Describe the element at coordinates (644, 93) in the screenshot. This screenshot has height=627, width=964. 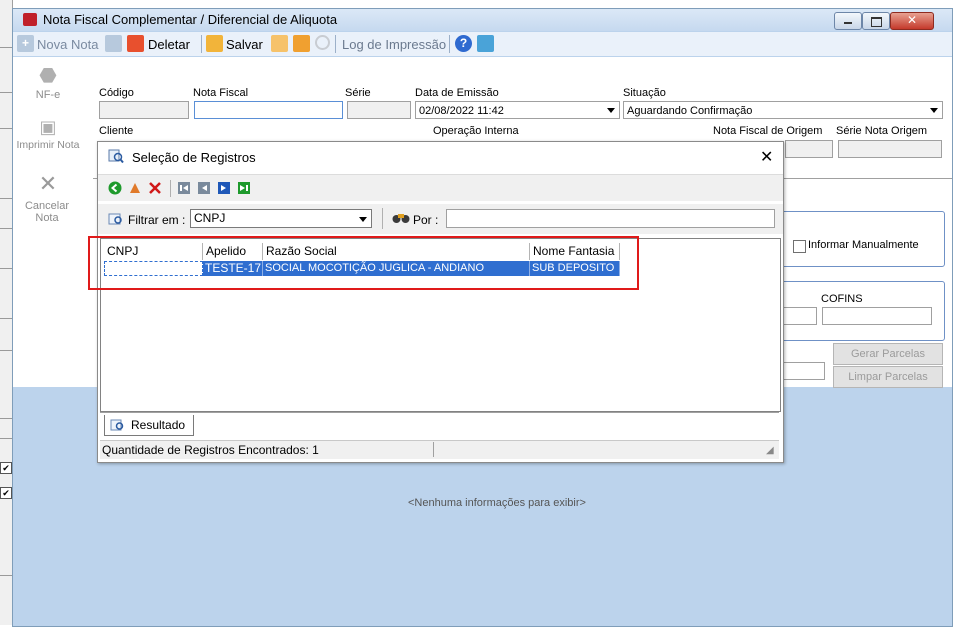
I see `situacao-label: Situação` at that location.